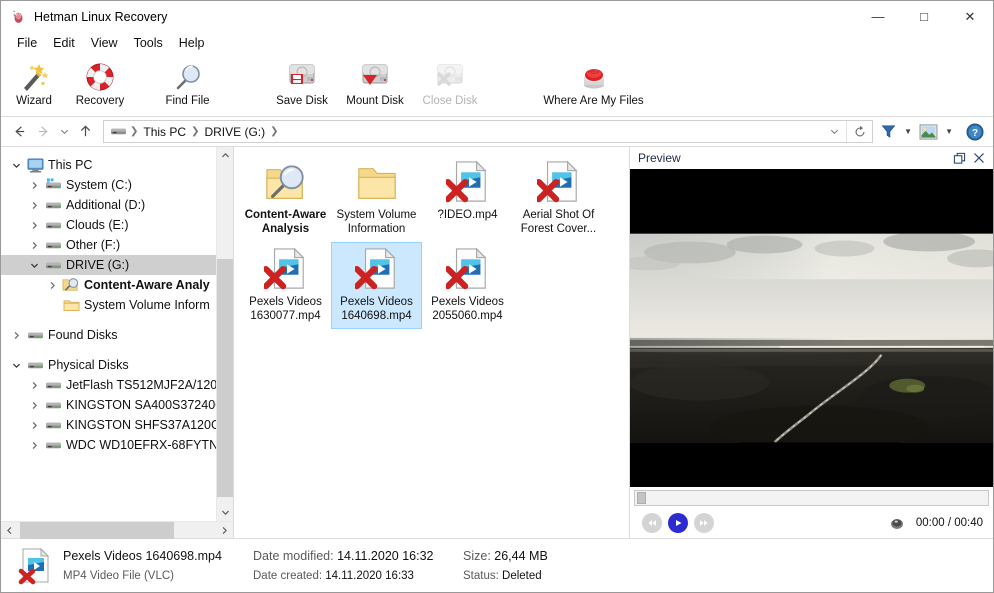 This screenshot has height=593, width=994. I want to click on window-controls: — □ ✕, so click(924, 16).